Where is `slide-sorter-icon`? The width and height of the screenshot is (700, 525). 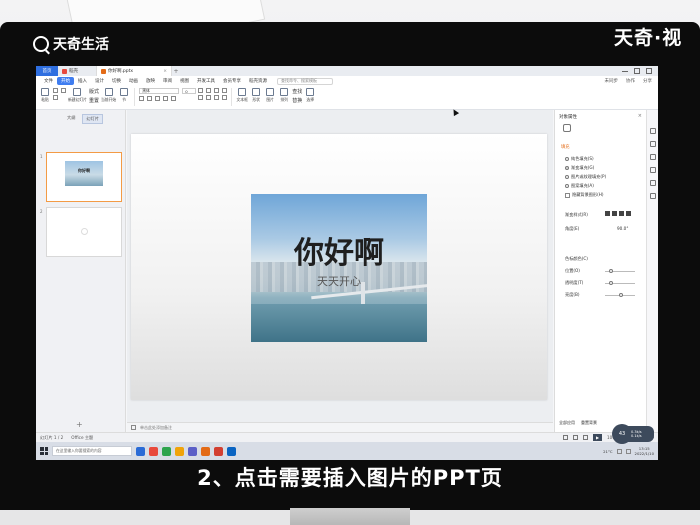
slide-sorter-icon is located at coordinates (576, 437).